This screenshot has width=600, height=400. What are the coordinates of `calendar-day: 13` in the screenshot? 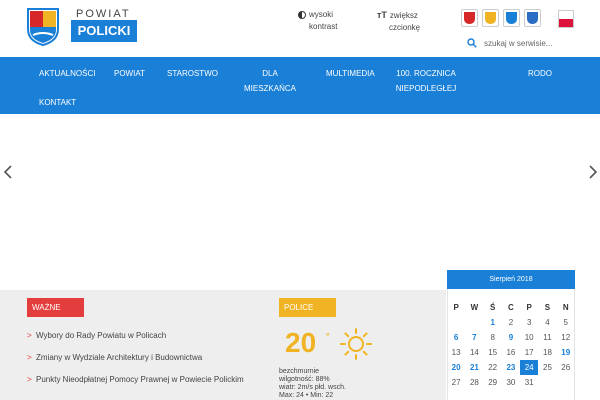 It's located at (456, 352).